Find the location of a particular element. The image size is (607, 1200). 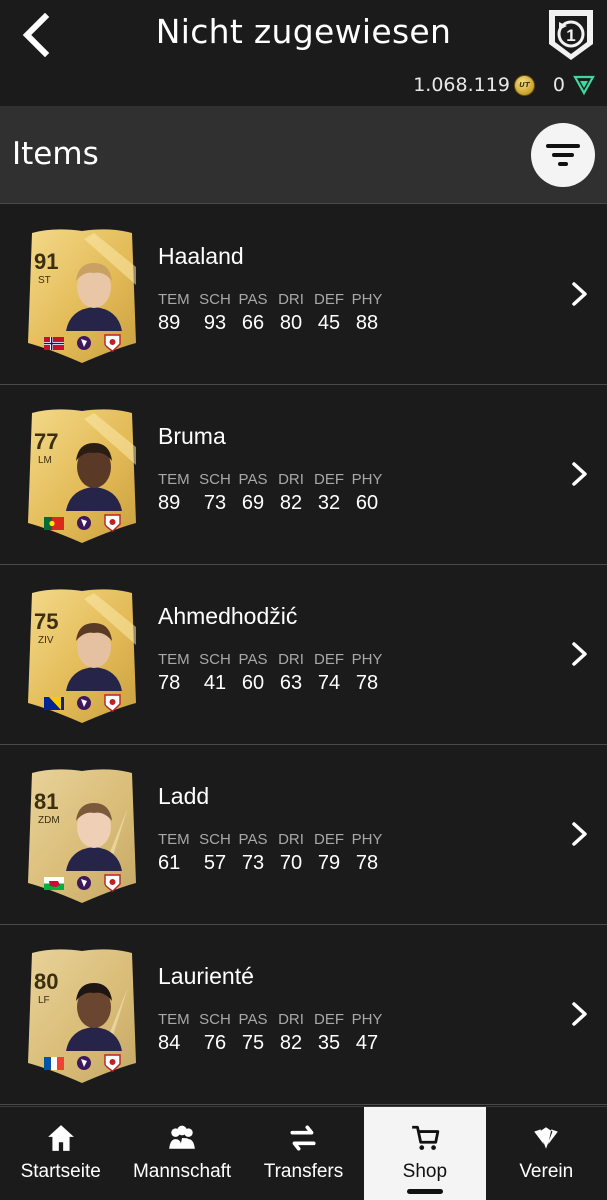

items-header-bar: Items is located at coordinates (303, 155).